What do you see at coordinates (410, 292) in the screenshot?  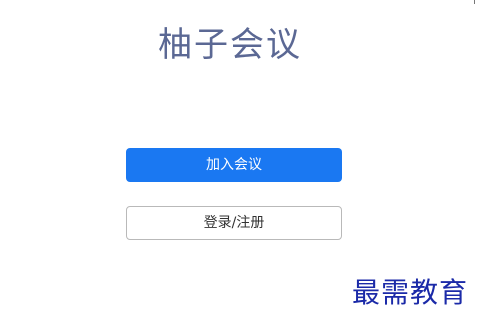 I see `watermark-text: 最需教育` at bounding box center [410, 292].